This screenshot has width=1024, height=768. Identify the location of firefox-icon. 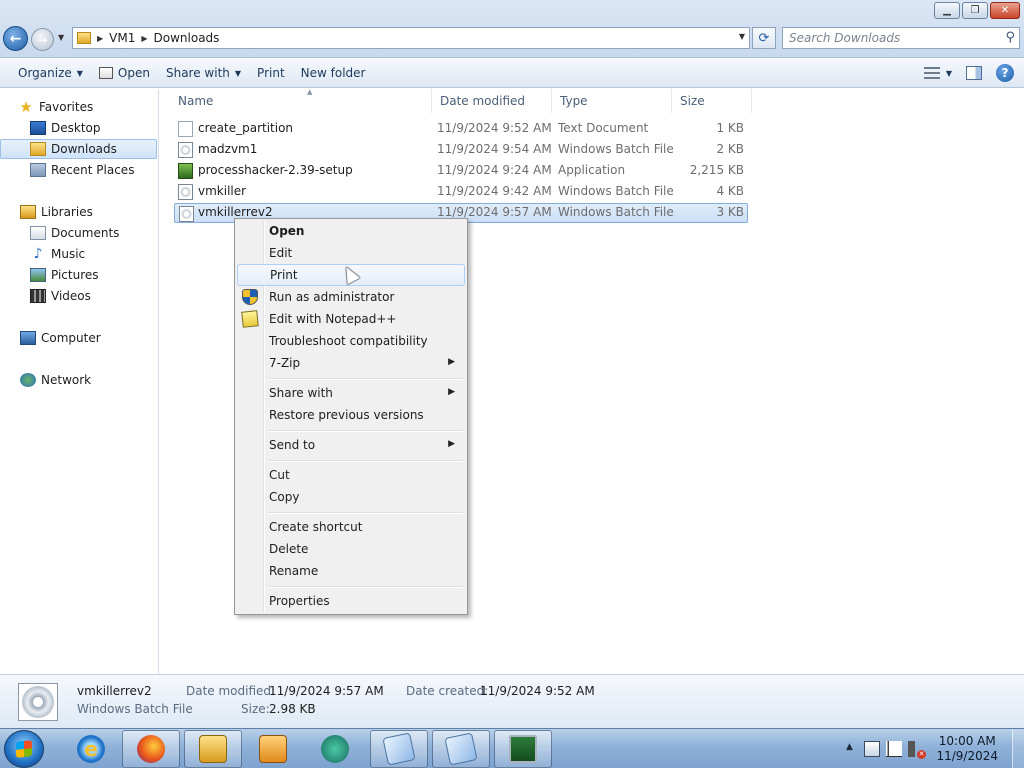
(151, 749).